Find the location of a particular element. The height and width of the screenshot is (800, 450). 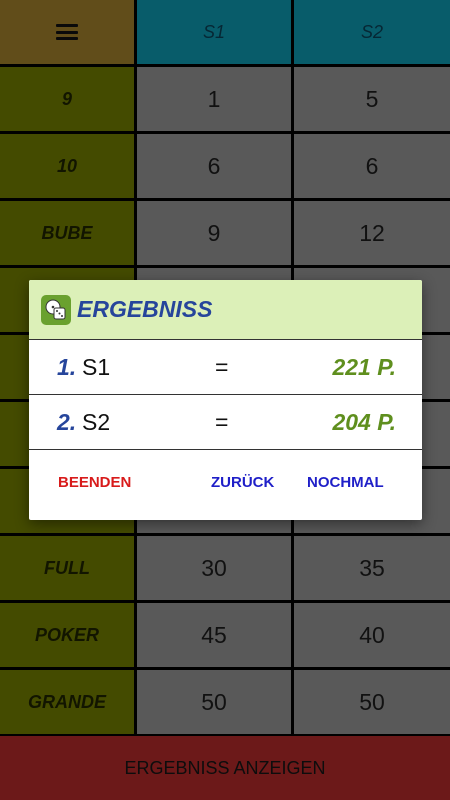

result-points: 221 P. is located at coordinates (364, 366).